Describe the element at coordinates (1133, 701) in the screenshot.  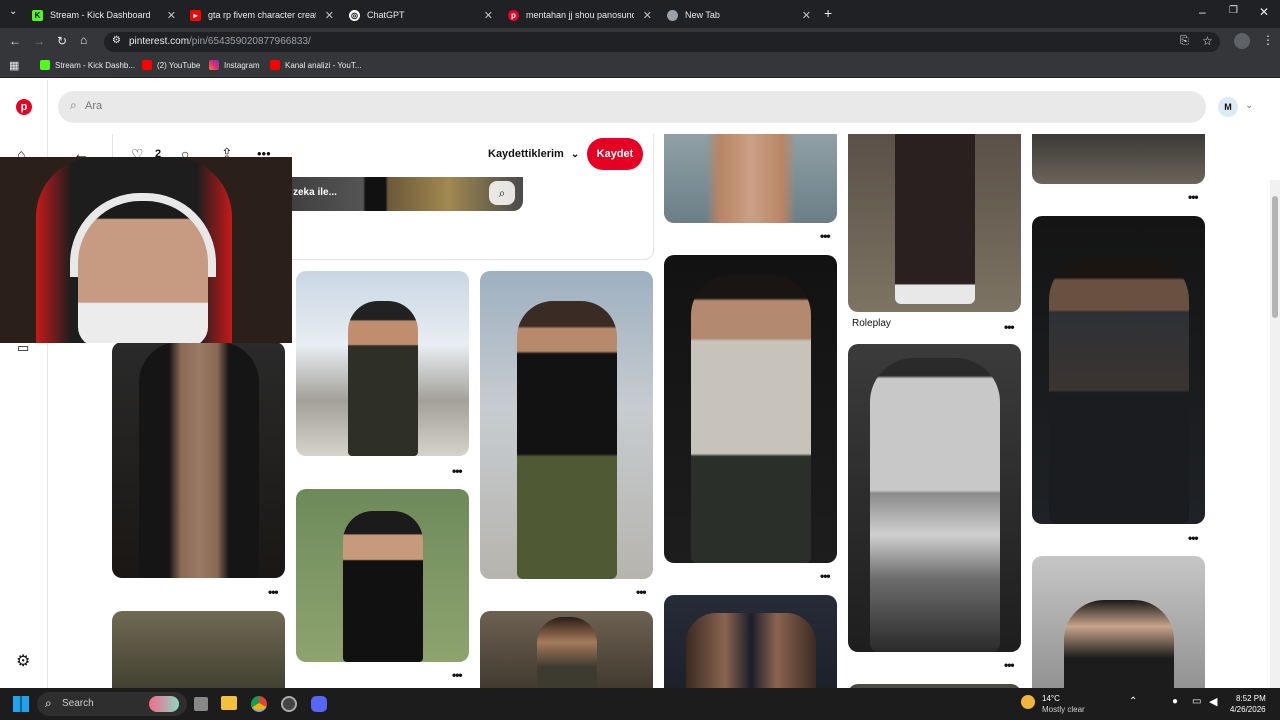
I see `tray-chevron-icon: ⌃` at that location.